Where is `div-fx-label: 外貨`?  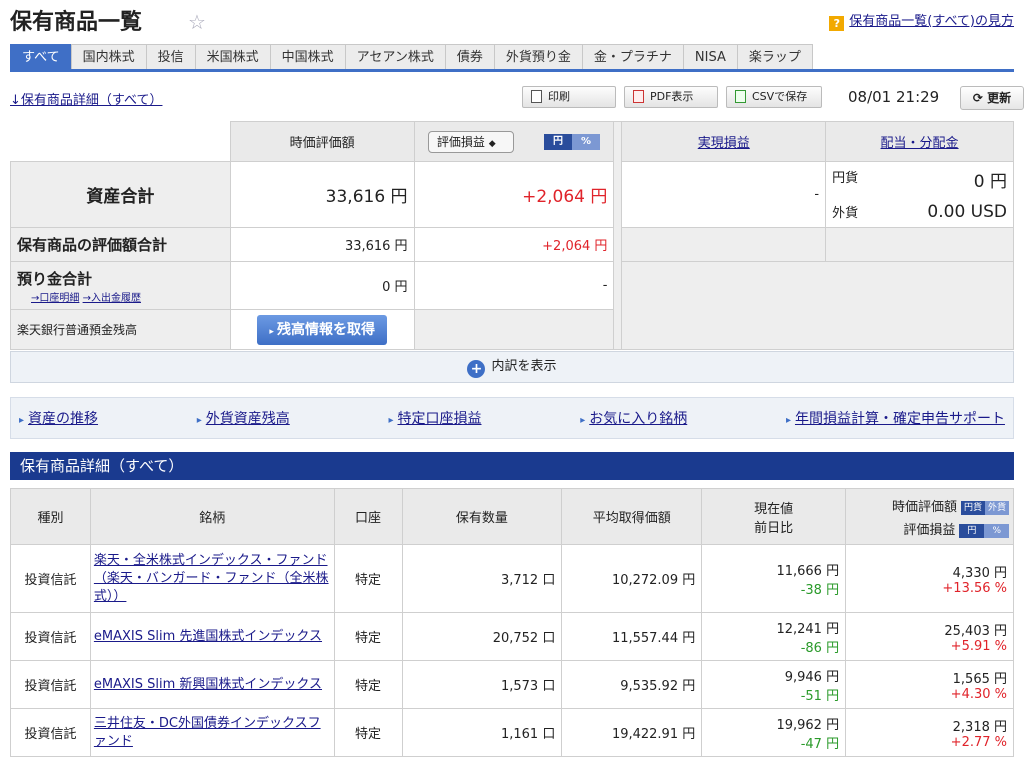
div-fx-label: 外貨 is located at coordinates (845, 213).